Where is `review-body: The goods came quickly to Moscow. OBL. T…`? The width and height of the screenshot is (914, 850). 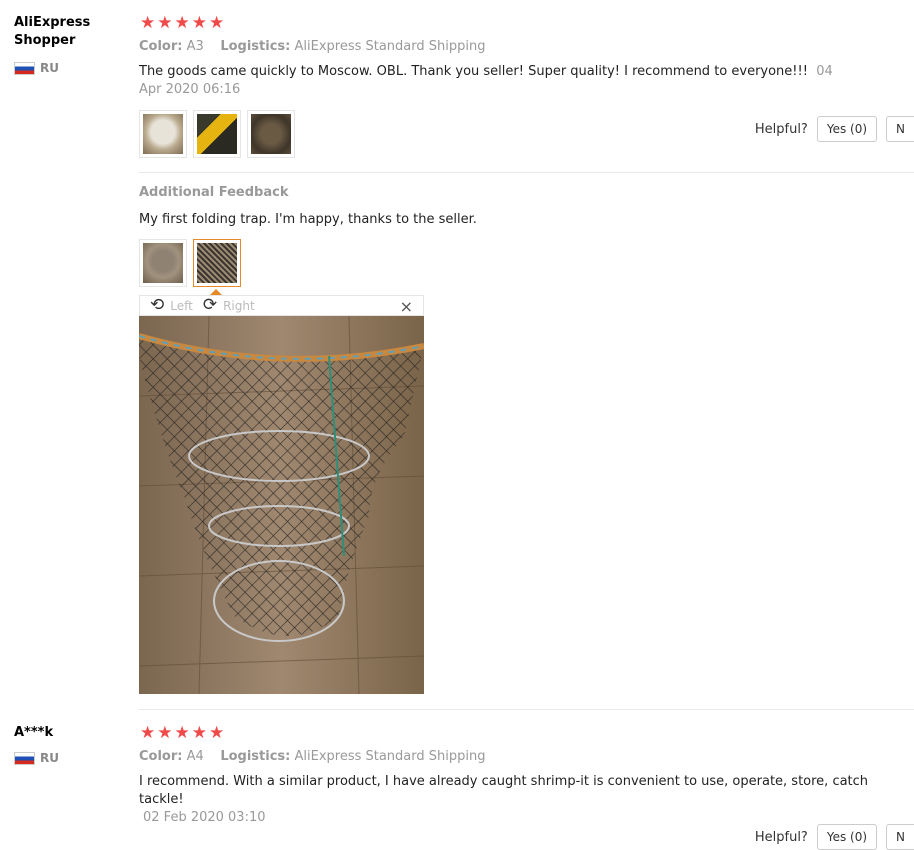
review-body: The goods came quickly to Moscow. OBL. T… is located at coordinates (473, 71).